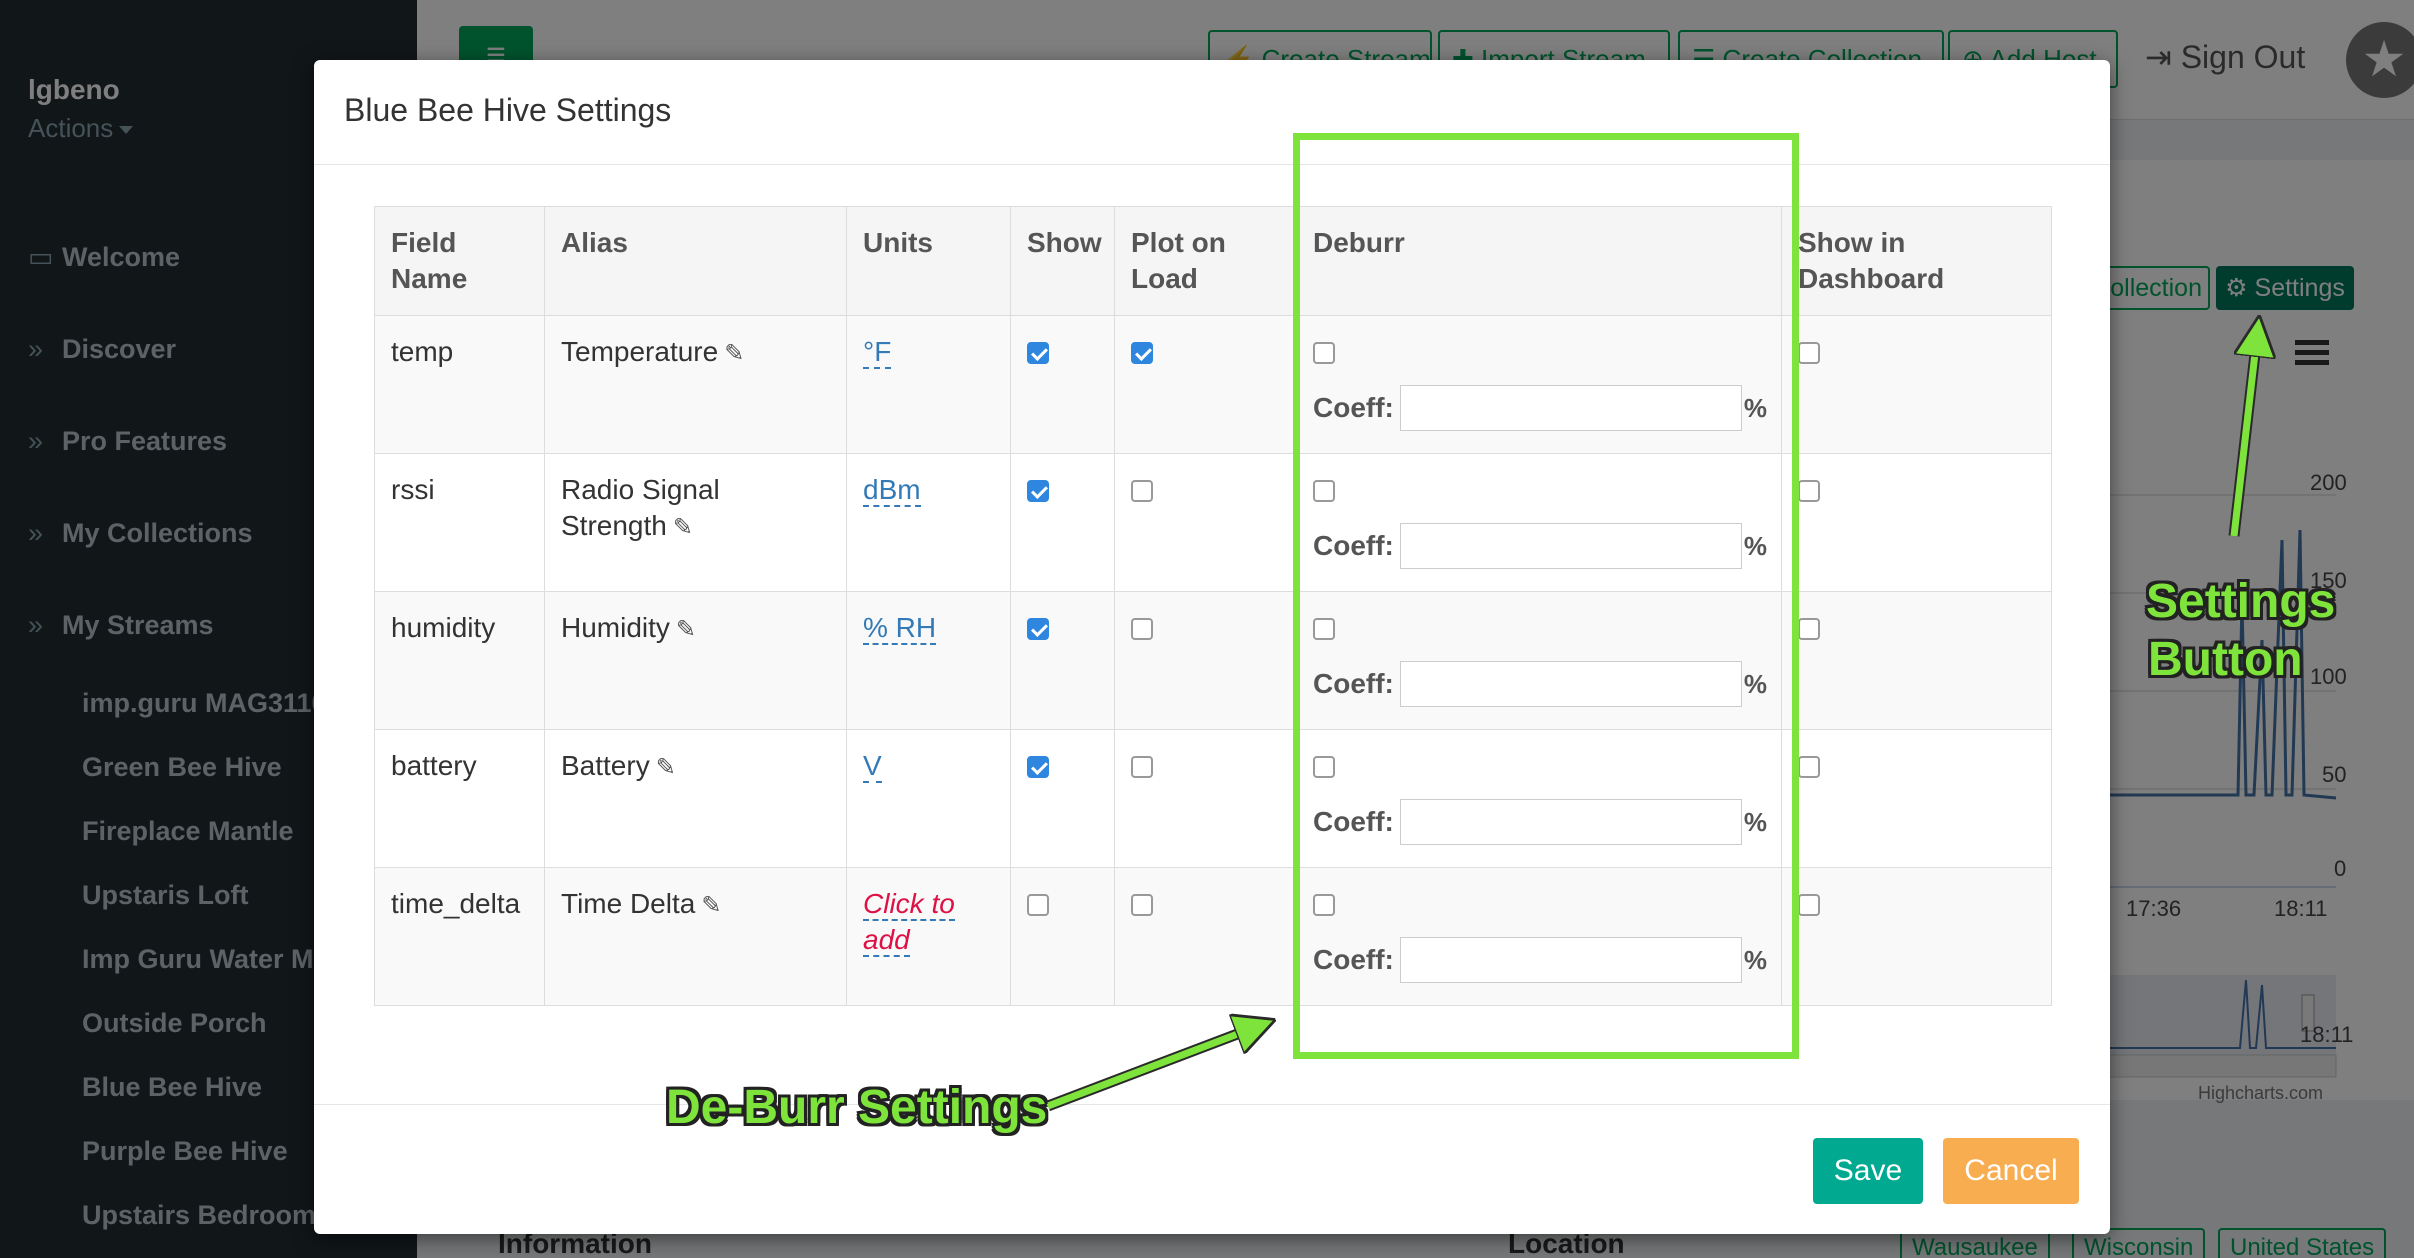 Image resolution: width=2414 pixels, height=1258 pixels. What do you see at coordinates (2243, 436) in the screenshot?
I see `settings-arrow` at bounding box center [2243, 436].